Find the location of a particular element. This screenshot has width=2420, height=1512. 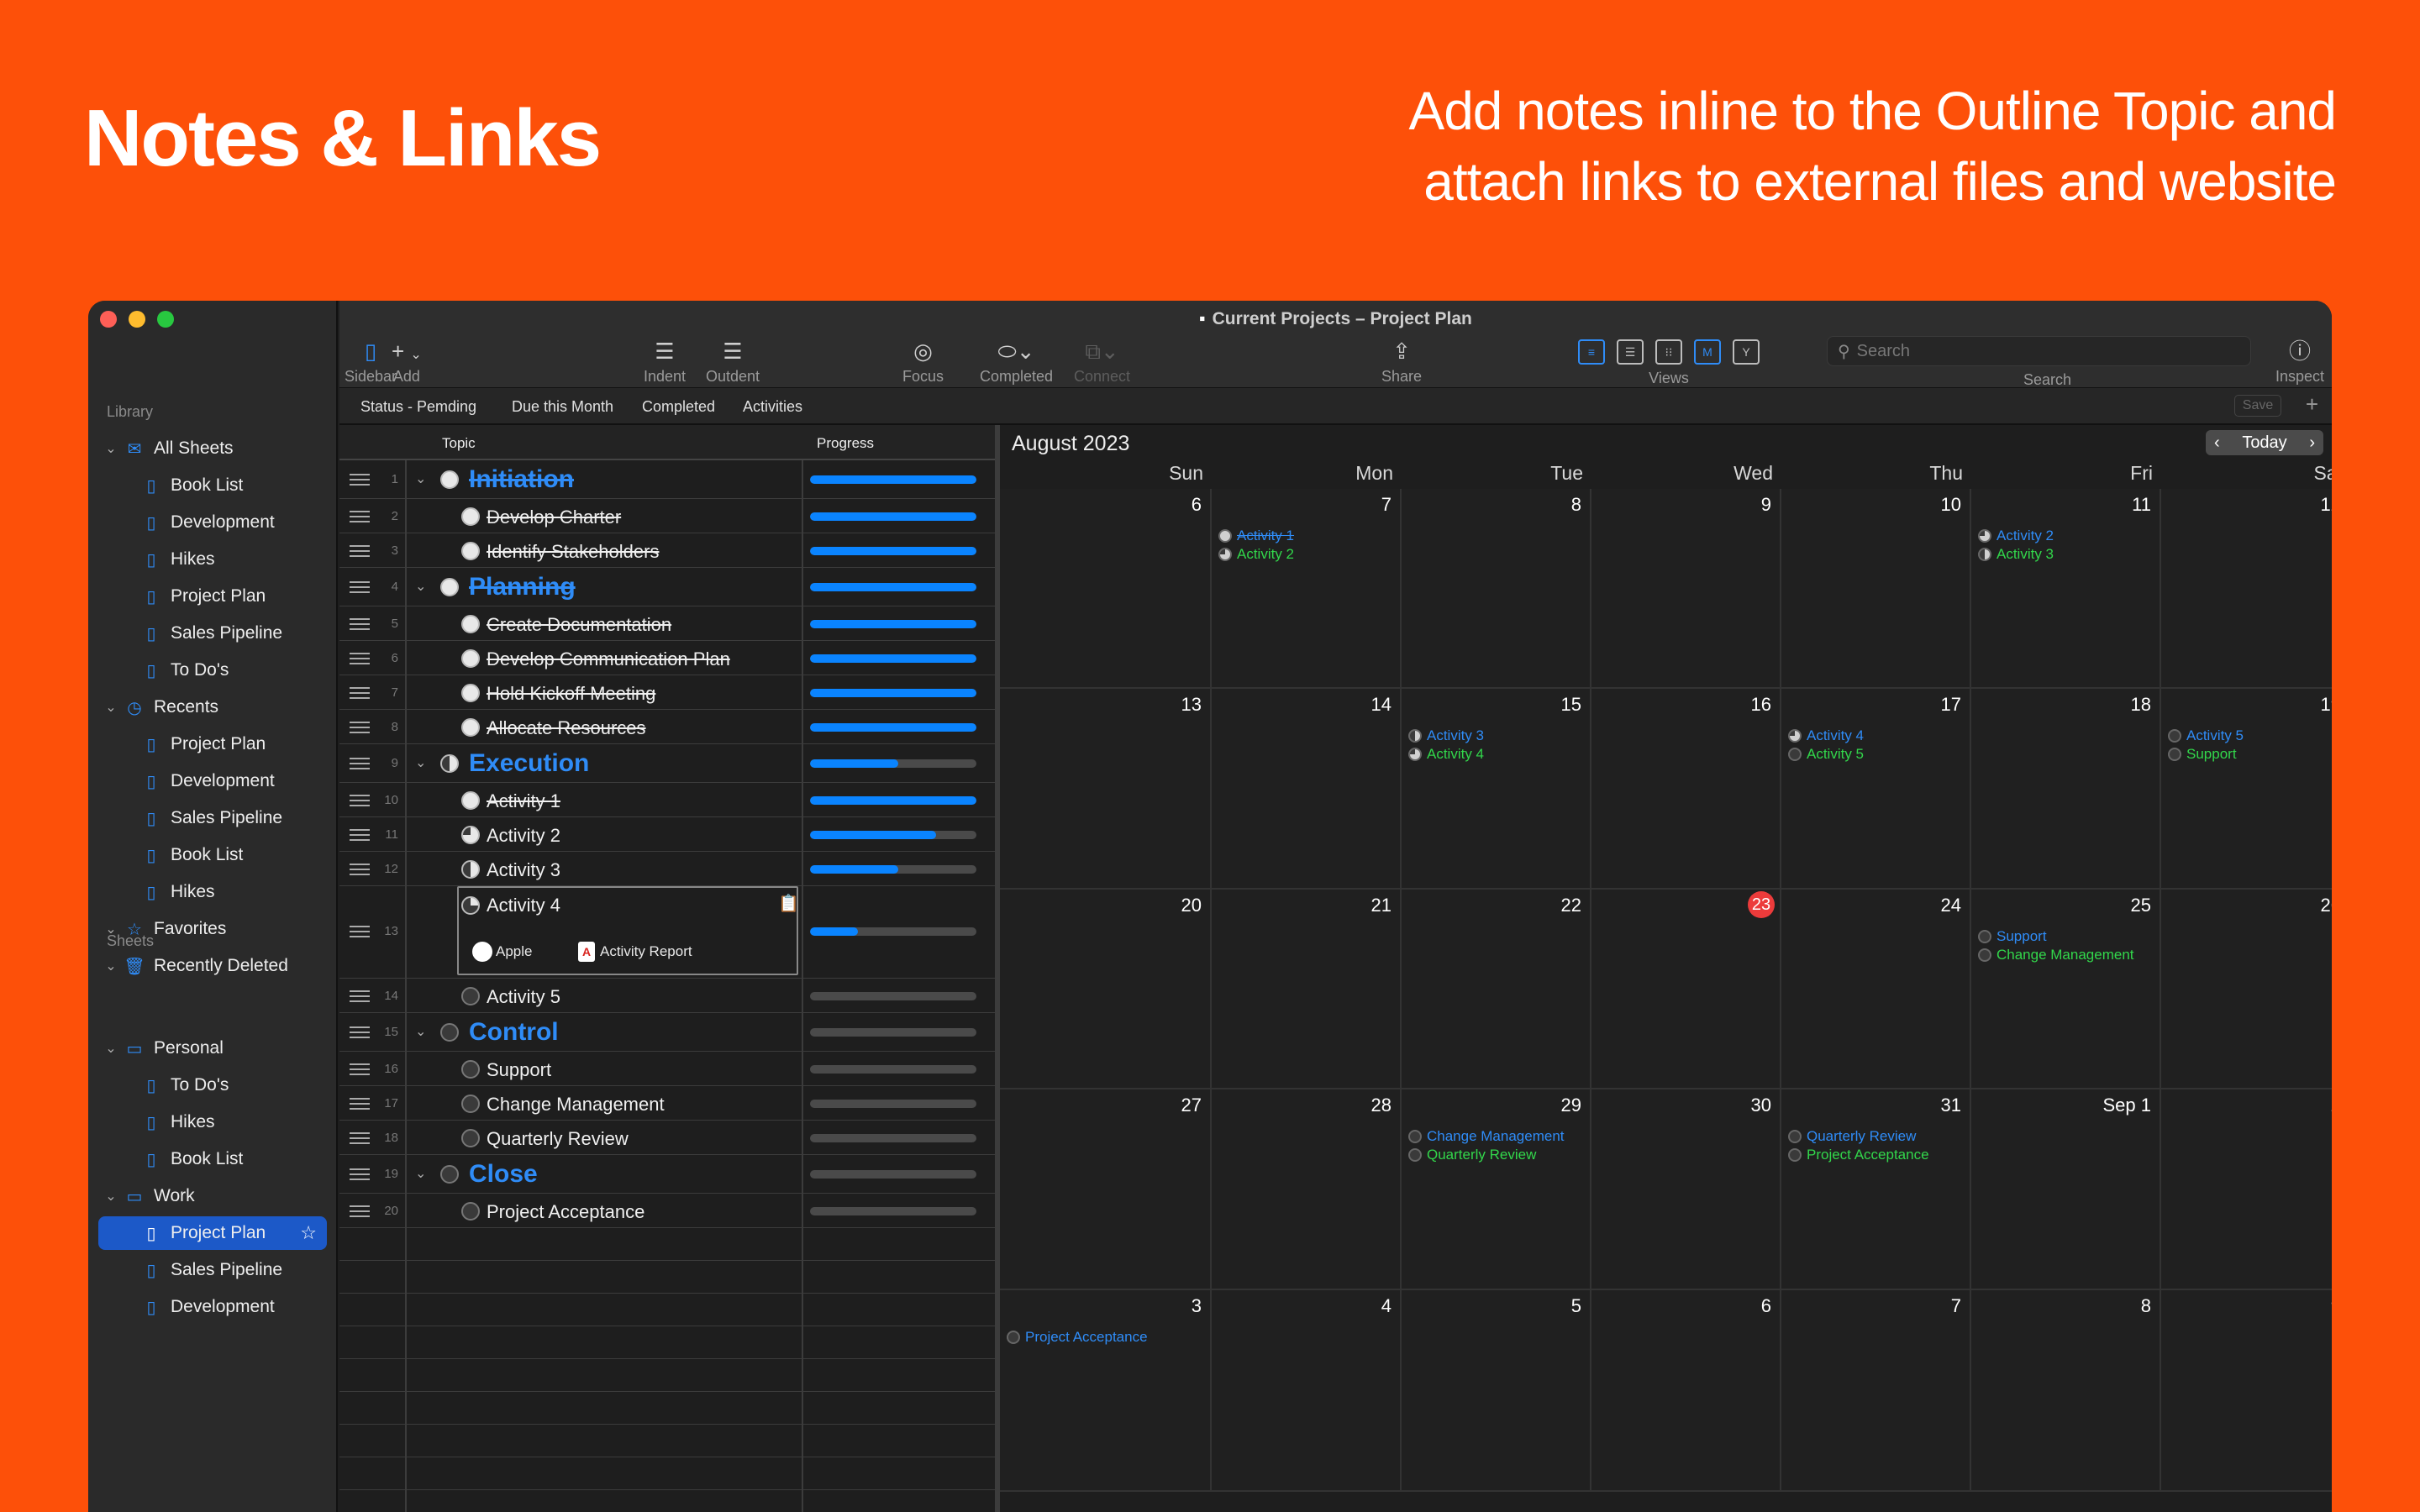

add-button: + ⌄ Add is located at coordinates (407, 361).